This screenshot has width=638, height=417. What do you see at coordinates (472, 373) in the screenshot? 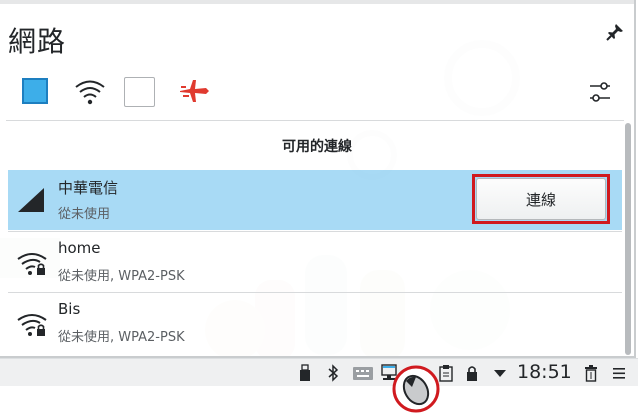
I see `lock-icon` at bounding box center [472, 373].